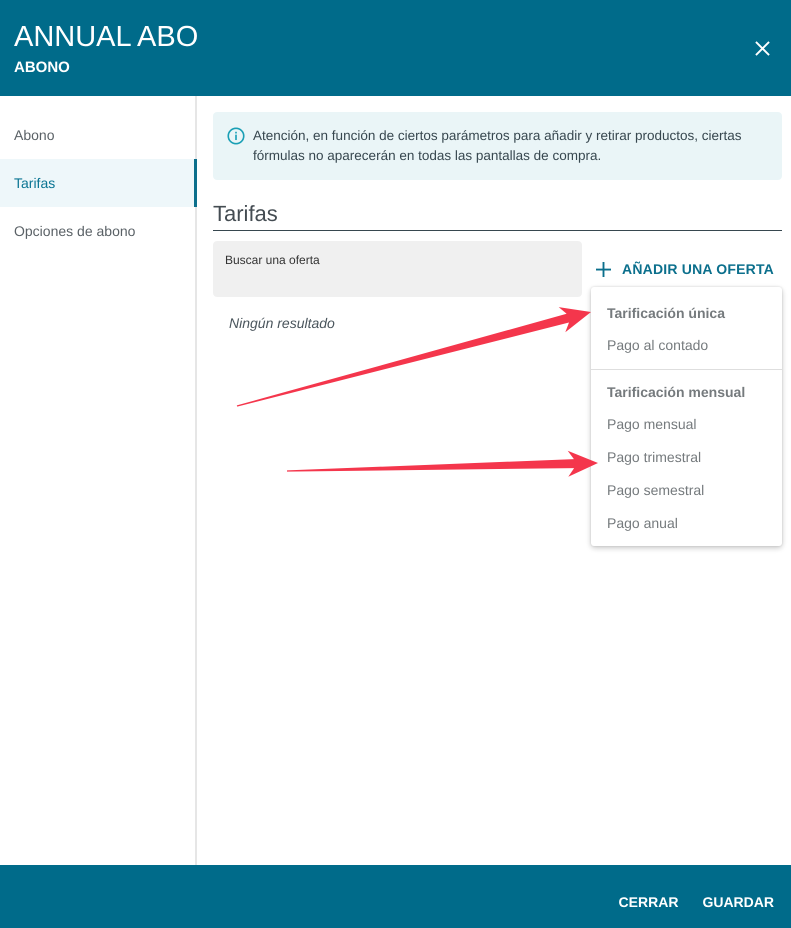 The width and height of the screenshot is (791, 928). What do you see at coordinates (676, 392) in the screenshot?
I see `menu-group-heading: Tarificación mensual` at bounding box center [676, 392].